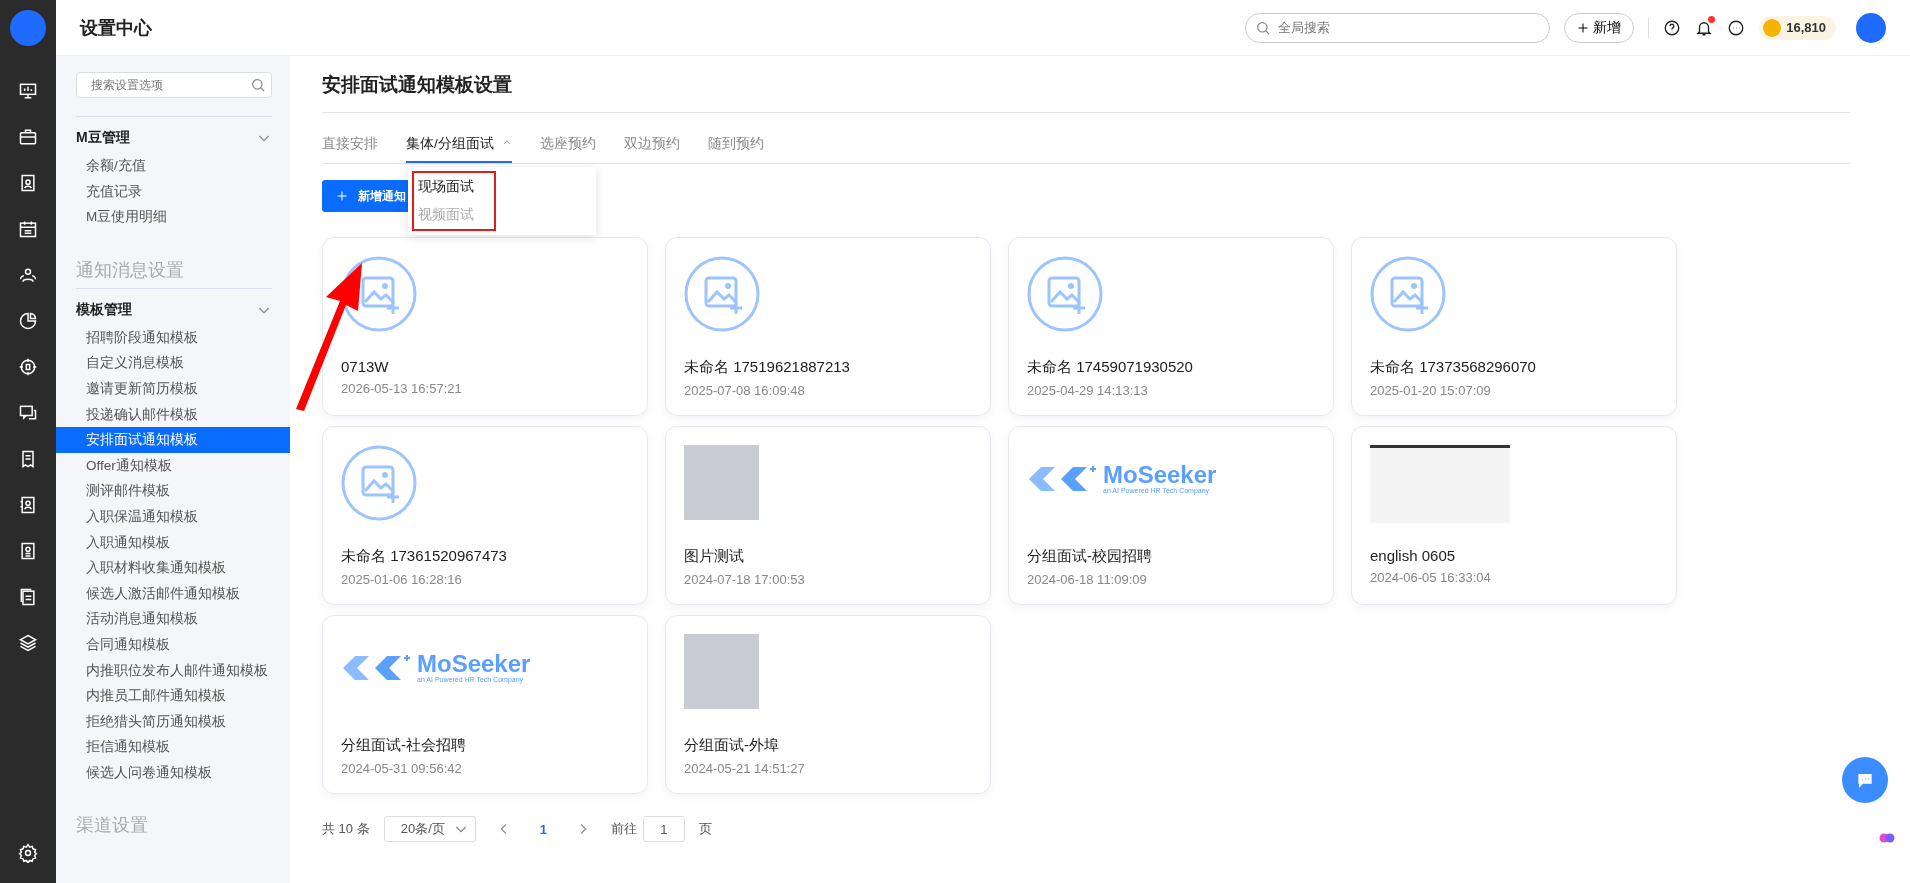 The width and height of the screenshot is (1910, 883). I want to click on template-date: 2024-05-31 09:56:42, so click(402, 768).